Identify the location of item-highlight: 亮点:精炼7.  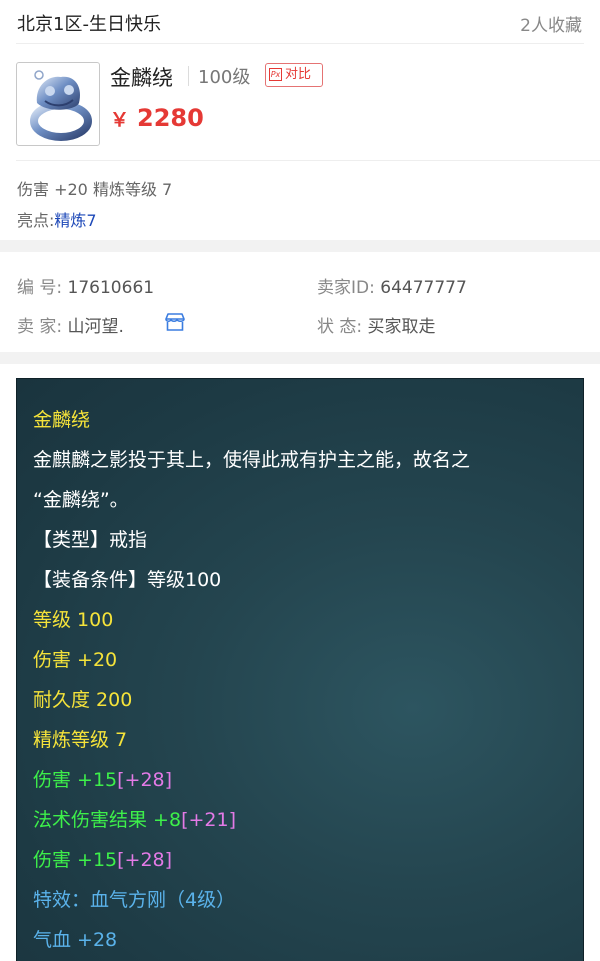
(57, 219).